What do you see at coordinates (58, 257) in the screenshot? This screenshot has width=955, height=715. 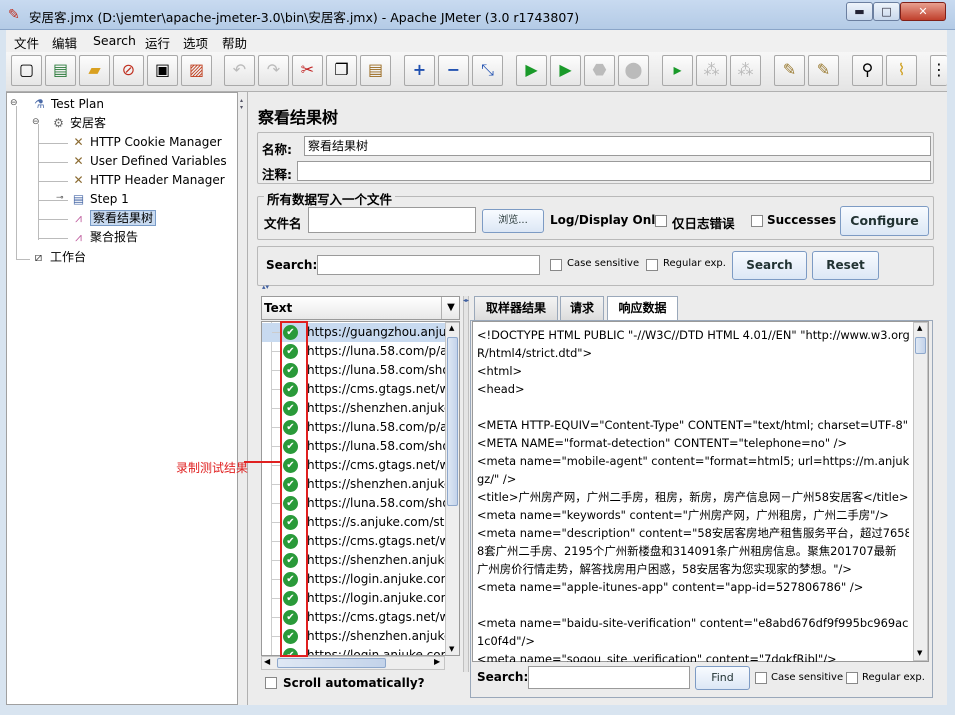 I see `tree-item-workbench: ⧄ 工作台` at bounding box center [58, 257].